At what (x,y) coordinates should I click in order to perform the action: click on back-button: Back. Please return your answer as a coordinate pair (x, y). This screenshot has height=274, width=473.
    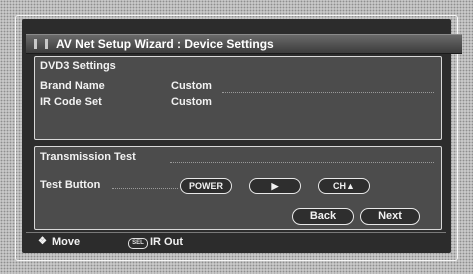
    Looking at the image, I should click on (323, 216).